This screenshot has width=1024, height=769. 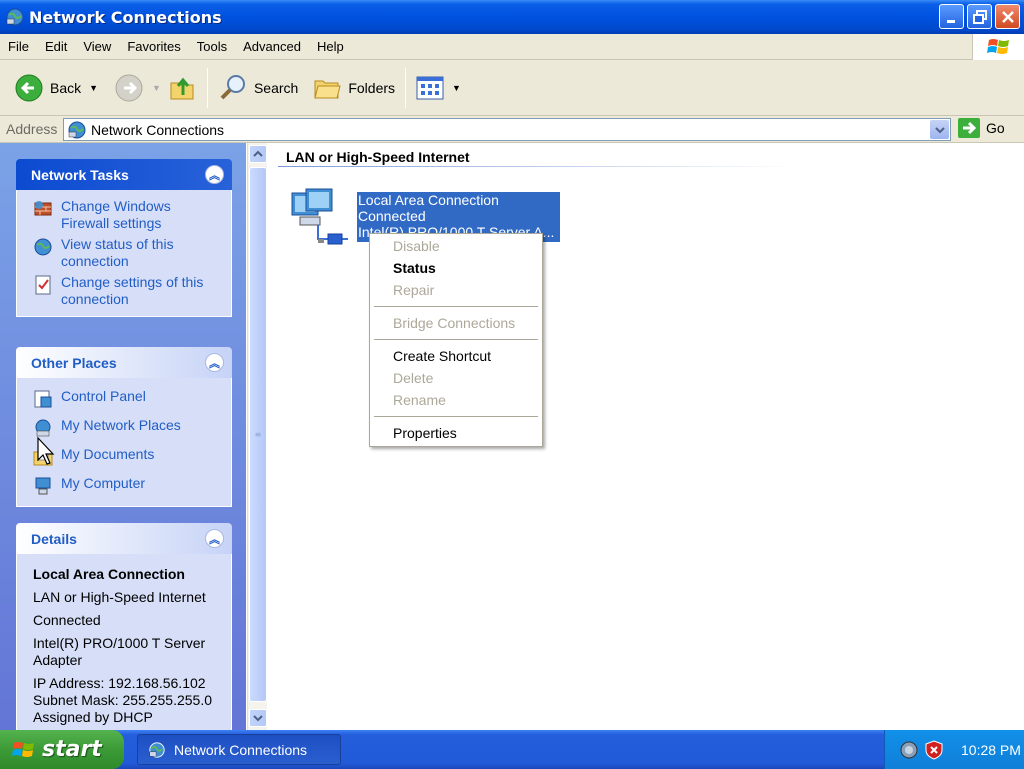 What do you see at coordinates (406, 87) in the screenshot?
I see `toolbar-separator` at bounding box center [406, 87].